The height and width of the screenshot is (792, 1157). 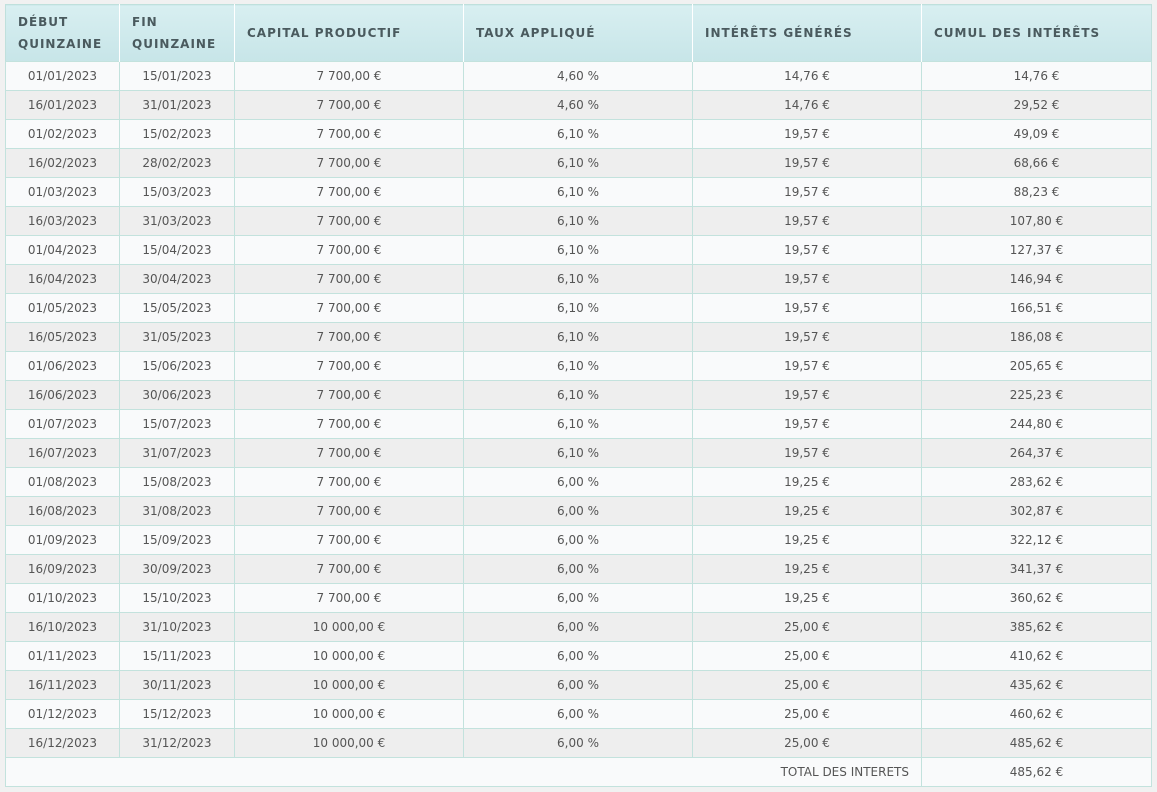 What do you see at coordinates (1036, 250) in the screenshot?
I see `cell-cumul: 127,37 €` at bounding box center [1036, 250].